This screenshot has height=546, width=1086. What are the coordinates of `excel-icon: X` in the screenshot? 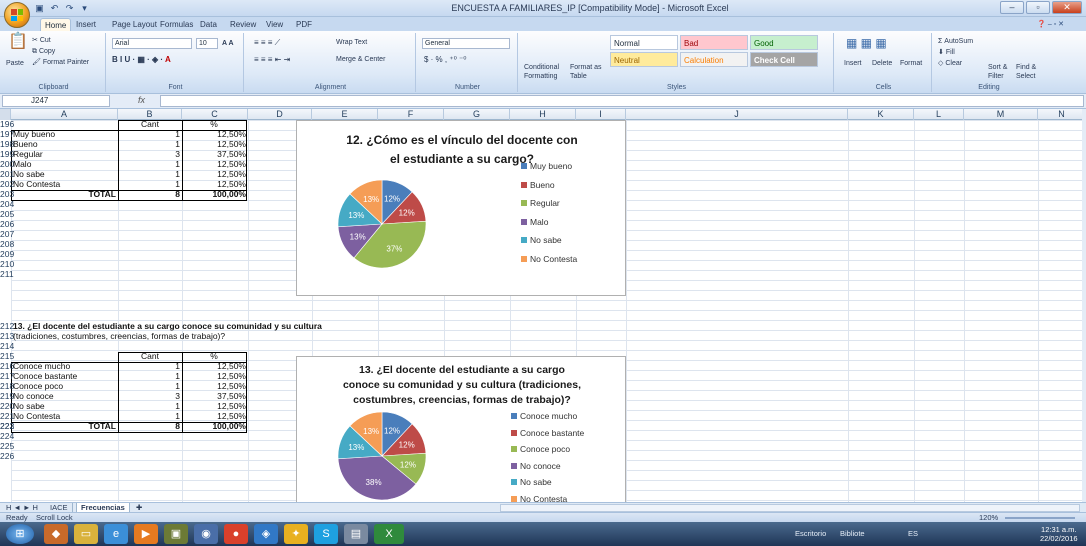 It's located at (389, 534).